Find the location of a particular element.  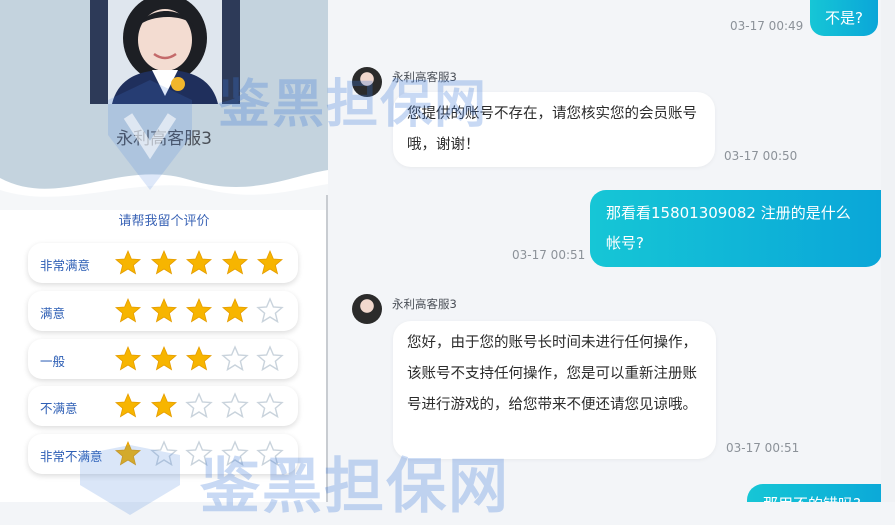

rating-label: 不满意 is located at coordinates (59, 408).